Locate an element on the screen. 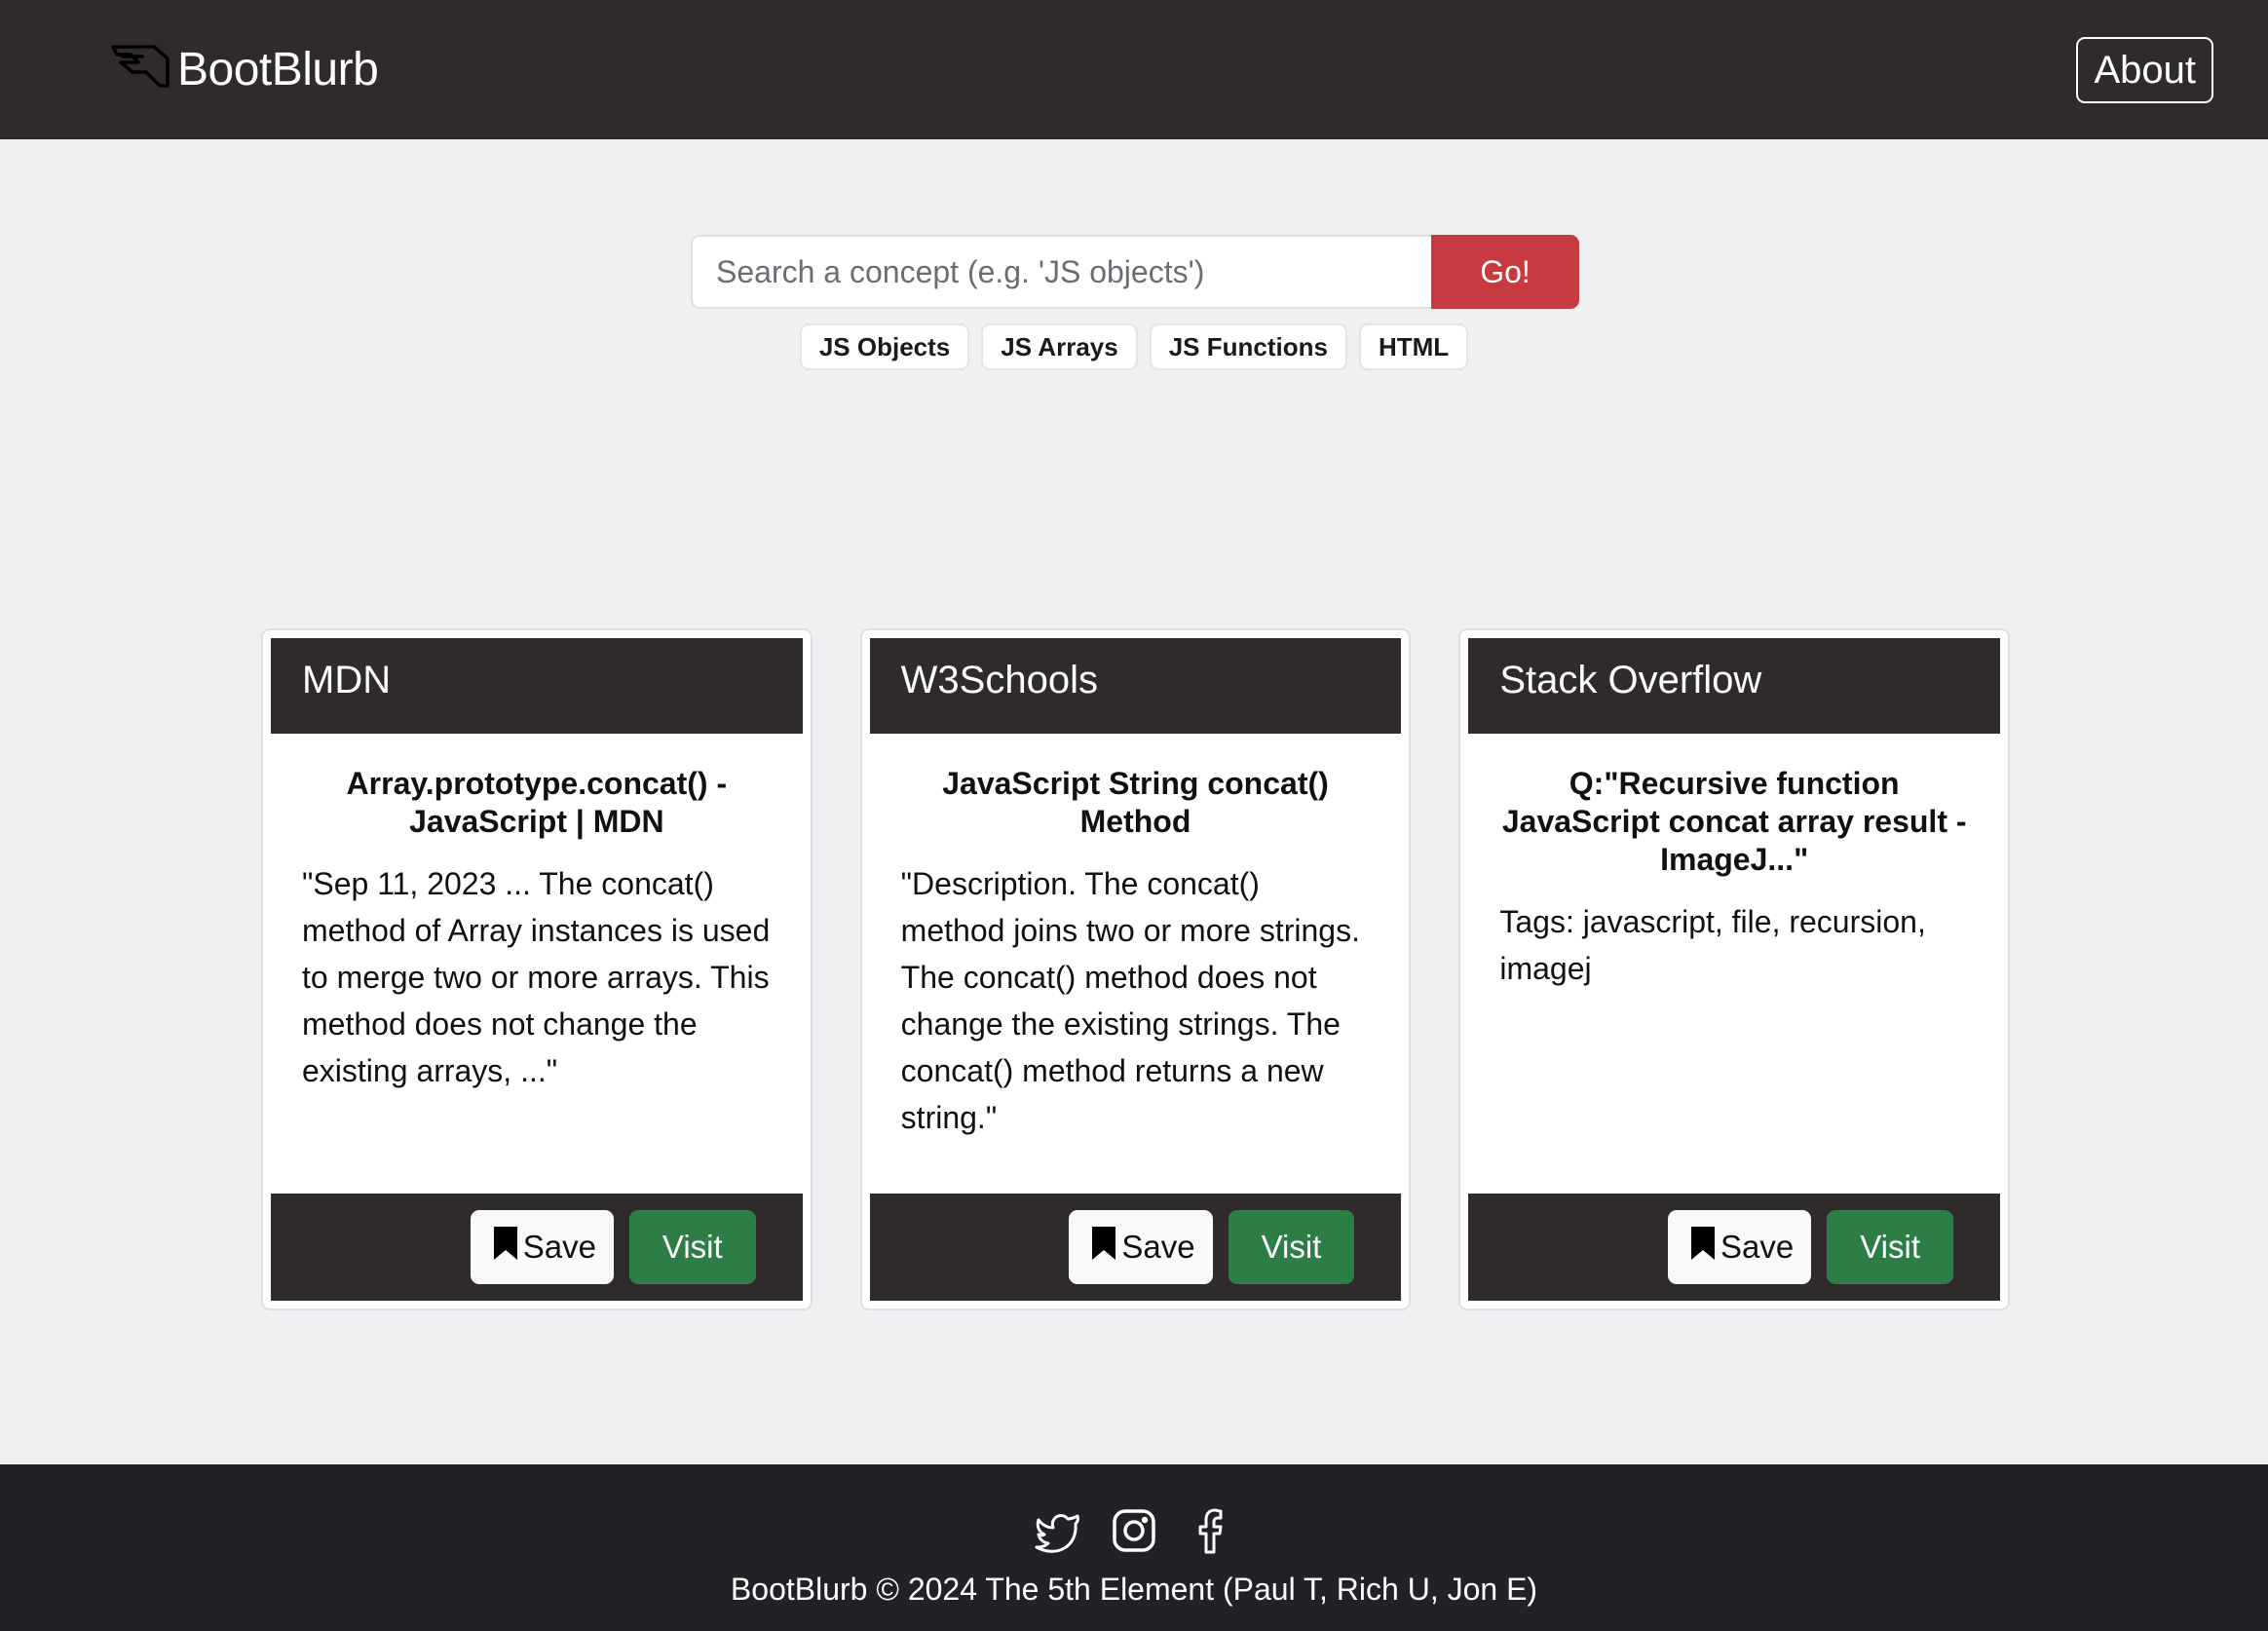  search-bar: Go! is located at coordinates (1135, 272).